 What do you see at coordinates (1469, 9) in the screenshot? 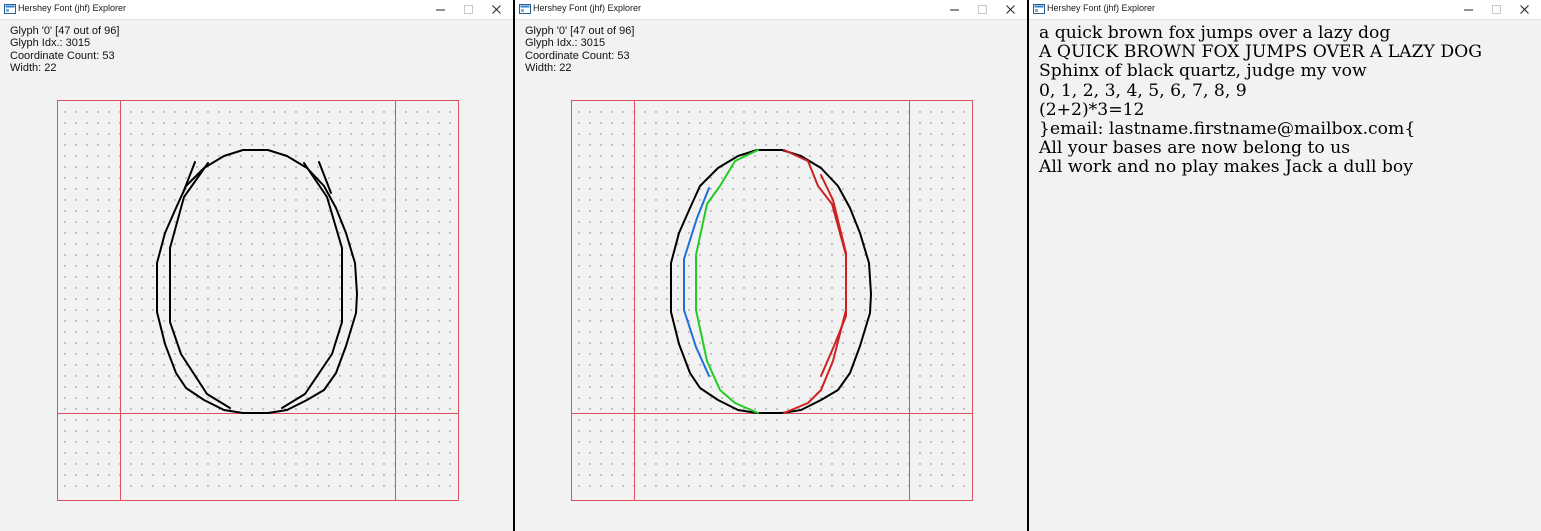
I see `minimize-button` at bounding box center [1469, 9].